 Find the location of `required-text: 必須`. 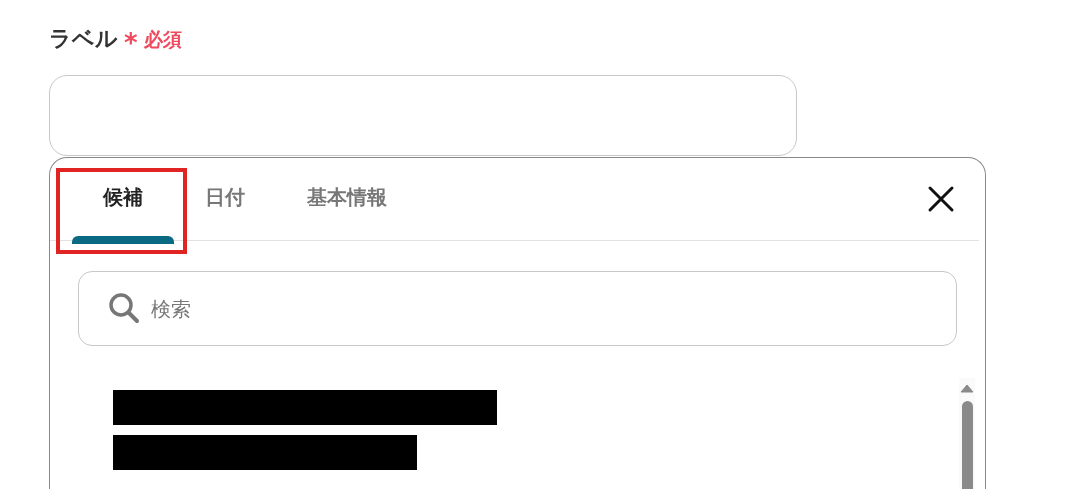

required-text: 必須 is located at coordinates (162, 39).